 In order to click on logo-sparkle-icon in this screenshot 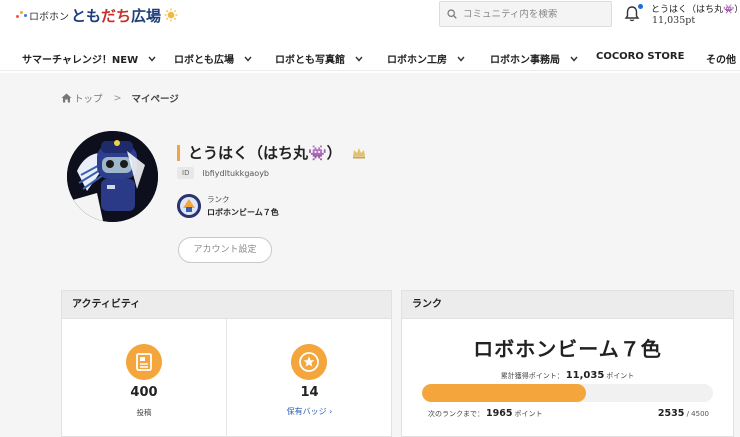, I will do `click(21, 15)`.